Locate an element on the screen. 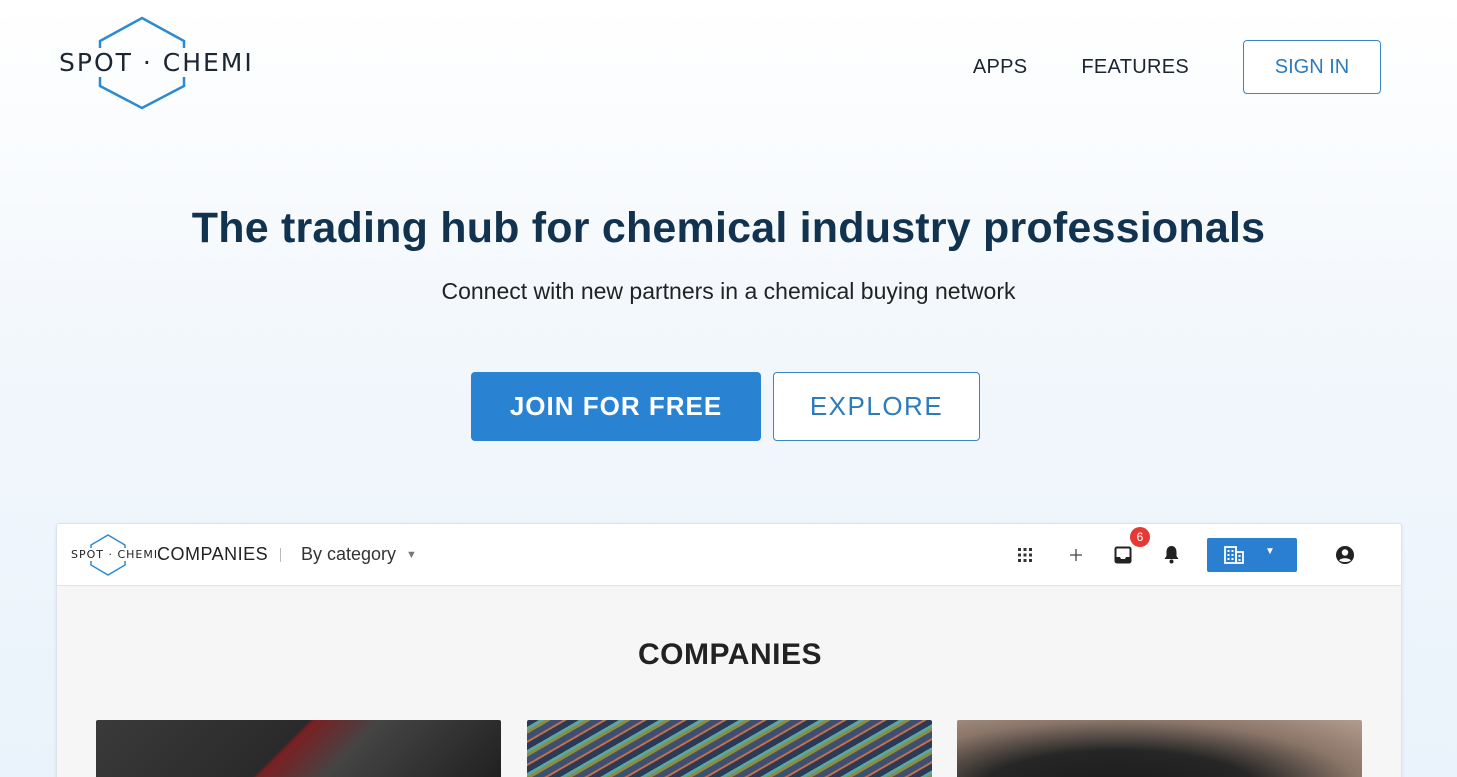 The width and height of the screenshot is (1457, 777). explore-button: EXPLORE is located at coordinates (876, 406).